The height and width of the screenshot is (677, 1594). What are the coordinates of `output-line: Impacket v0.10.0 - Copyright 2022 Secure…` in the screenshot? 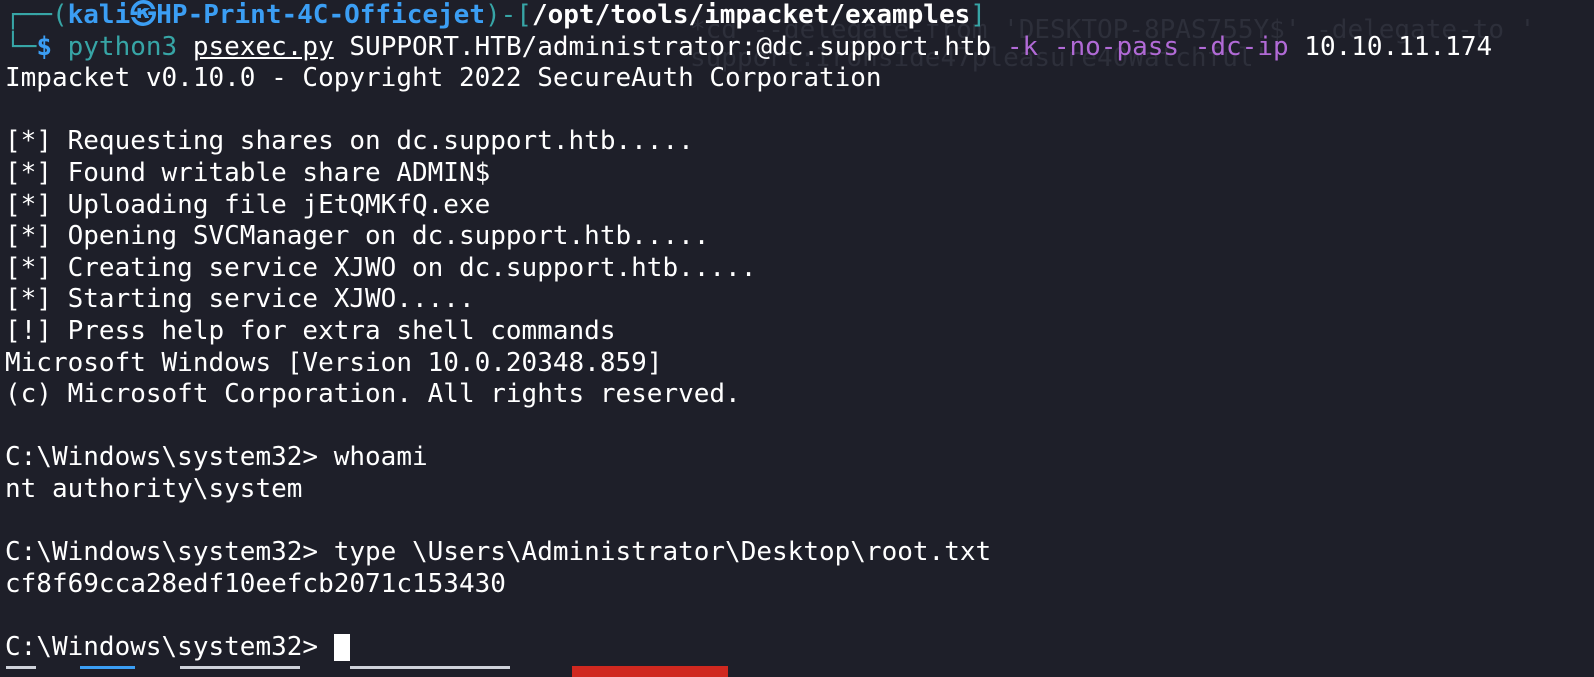 It's located at (443, 78).